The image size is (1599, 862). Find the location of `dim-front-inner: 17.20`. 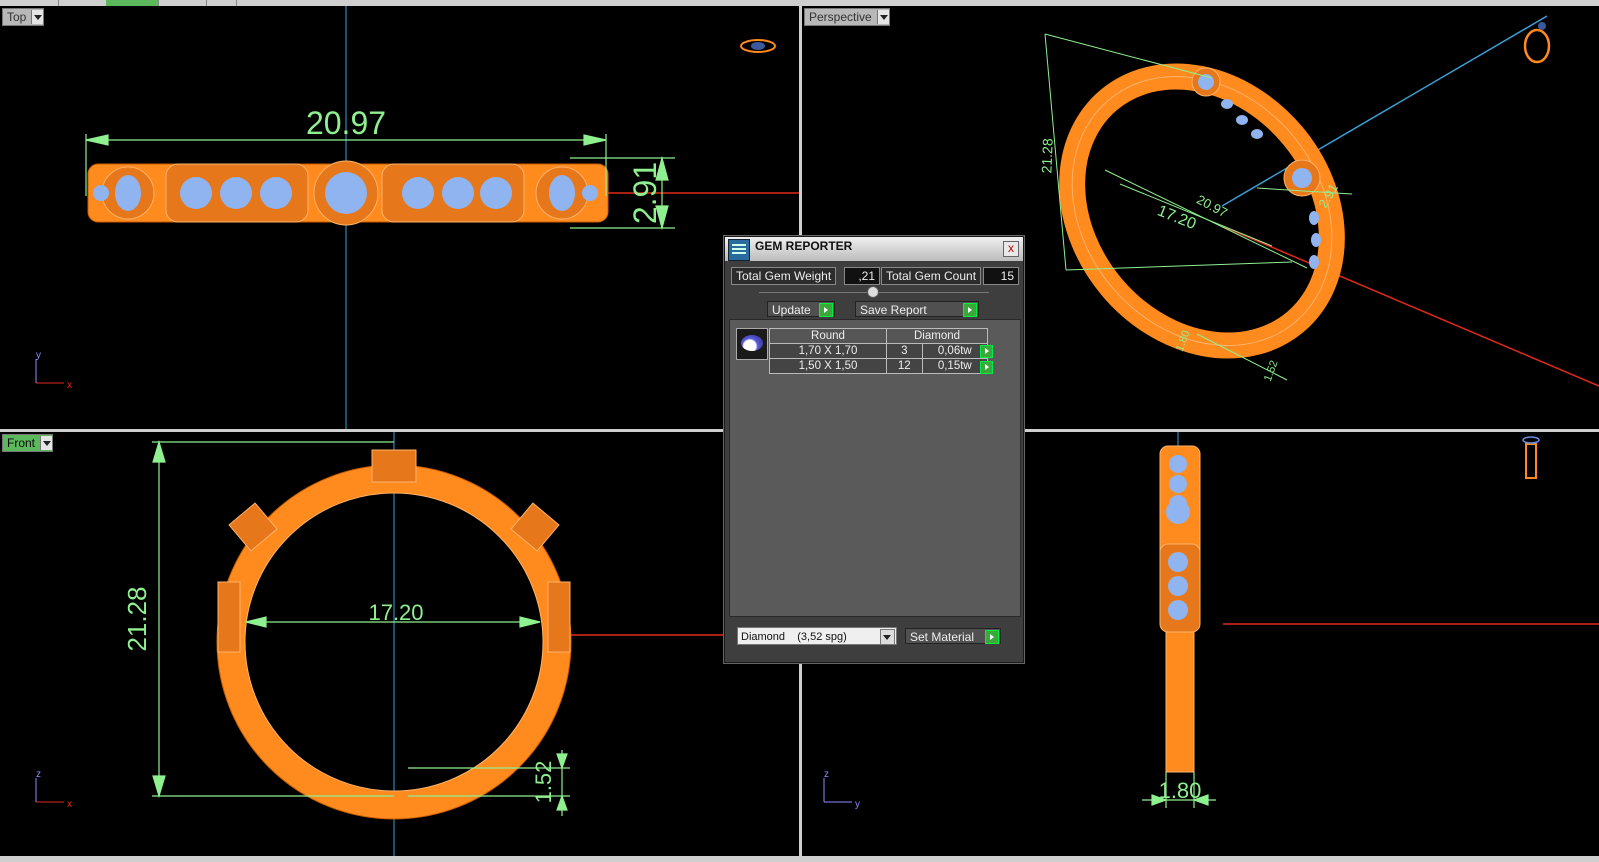

dim-front-inner: 17.20 is located at coordinates (395, 612).